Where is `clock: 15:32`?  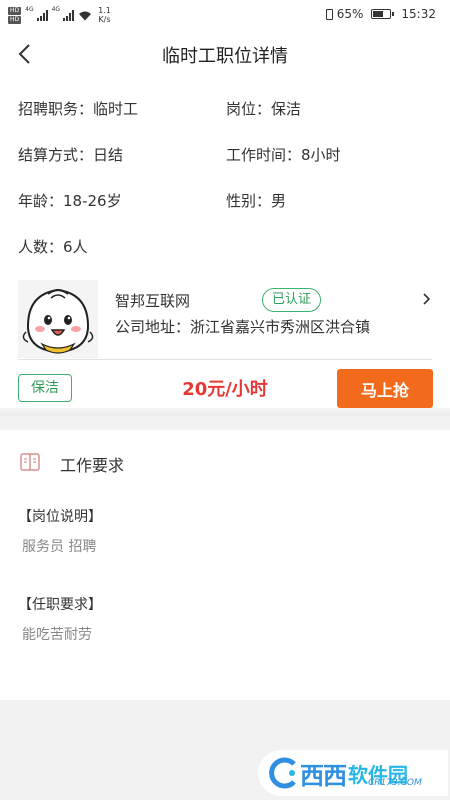
clock: 15:32 is located at coordinates (418, 14).